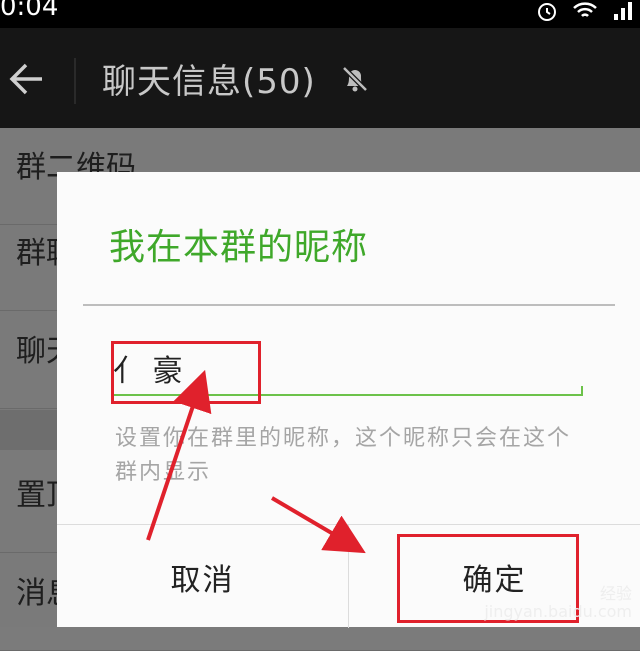 Image resolution: width=640 pixels, height=651 pixels. I want to click on watermark-line2: jingyan.baidu.com, so click(558, 611).